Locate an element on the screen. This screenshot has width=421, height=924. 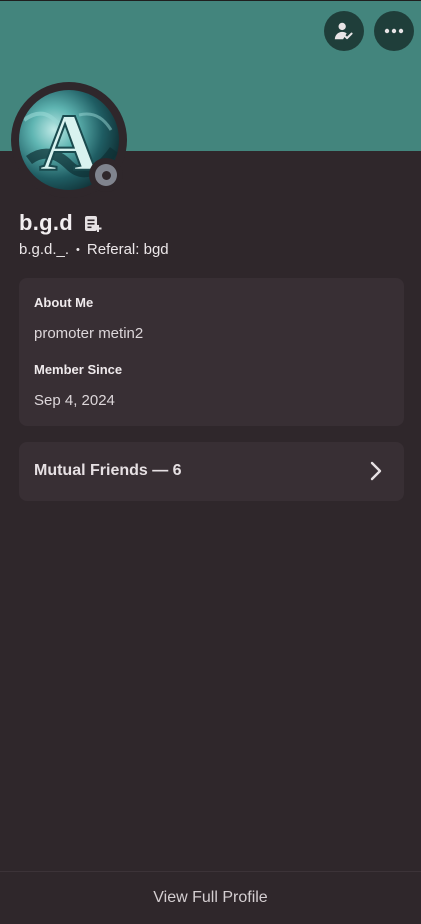
add-friend-button is located at coordinates (344, 31).